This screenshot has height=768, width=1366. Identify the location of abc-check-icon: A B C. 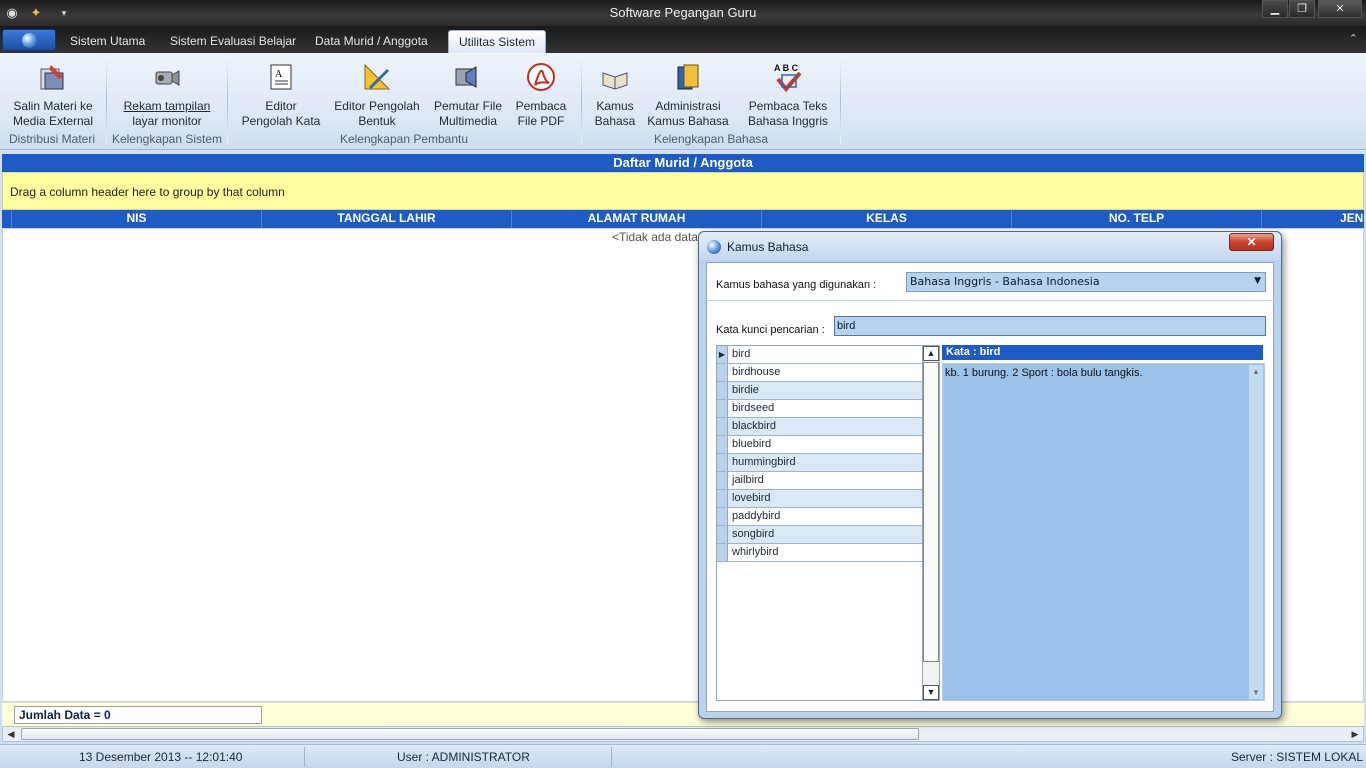
(788, 78).